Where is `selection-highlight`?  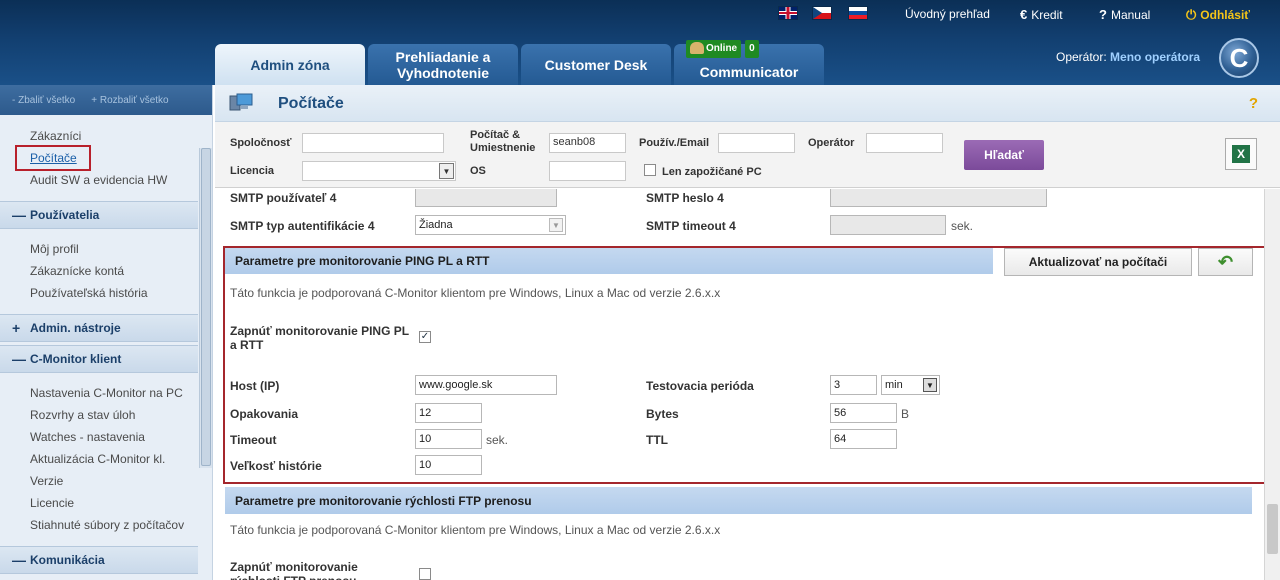 selection-highlight is located at coordinates (53, 158).